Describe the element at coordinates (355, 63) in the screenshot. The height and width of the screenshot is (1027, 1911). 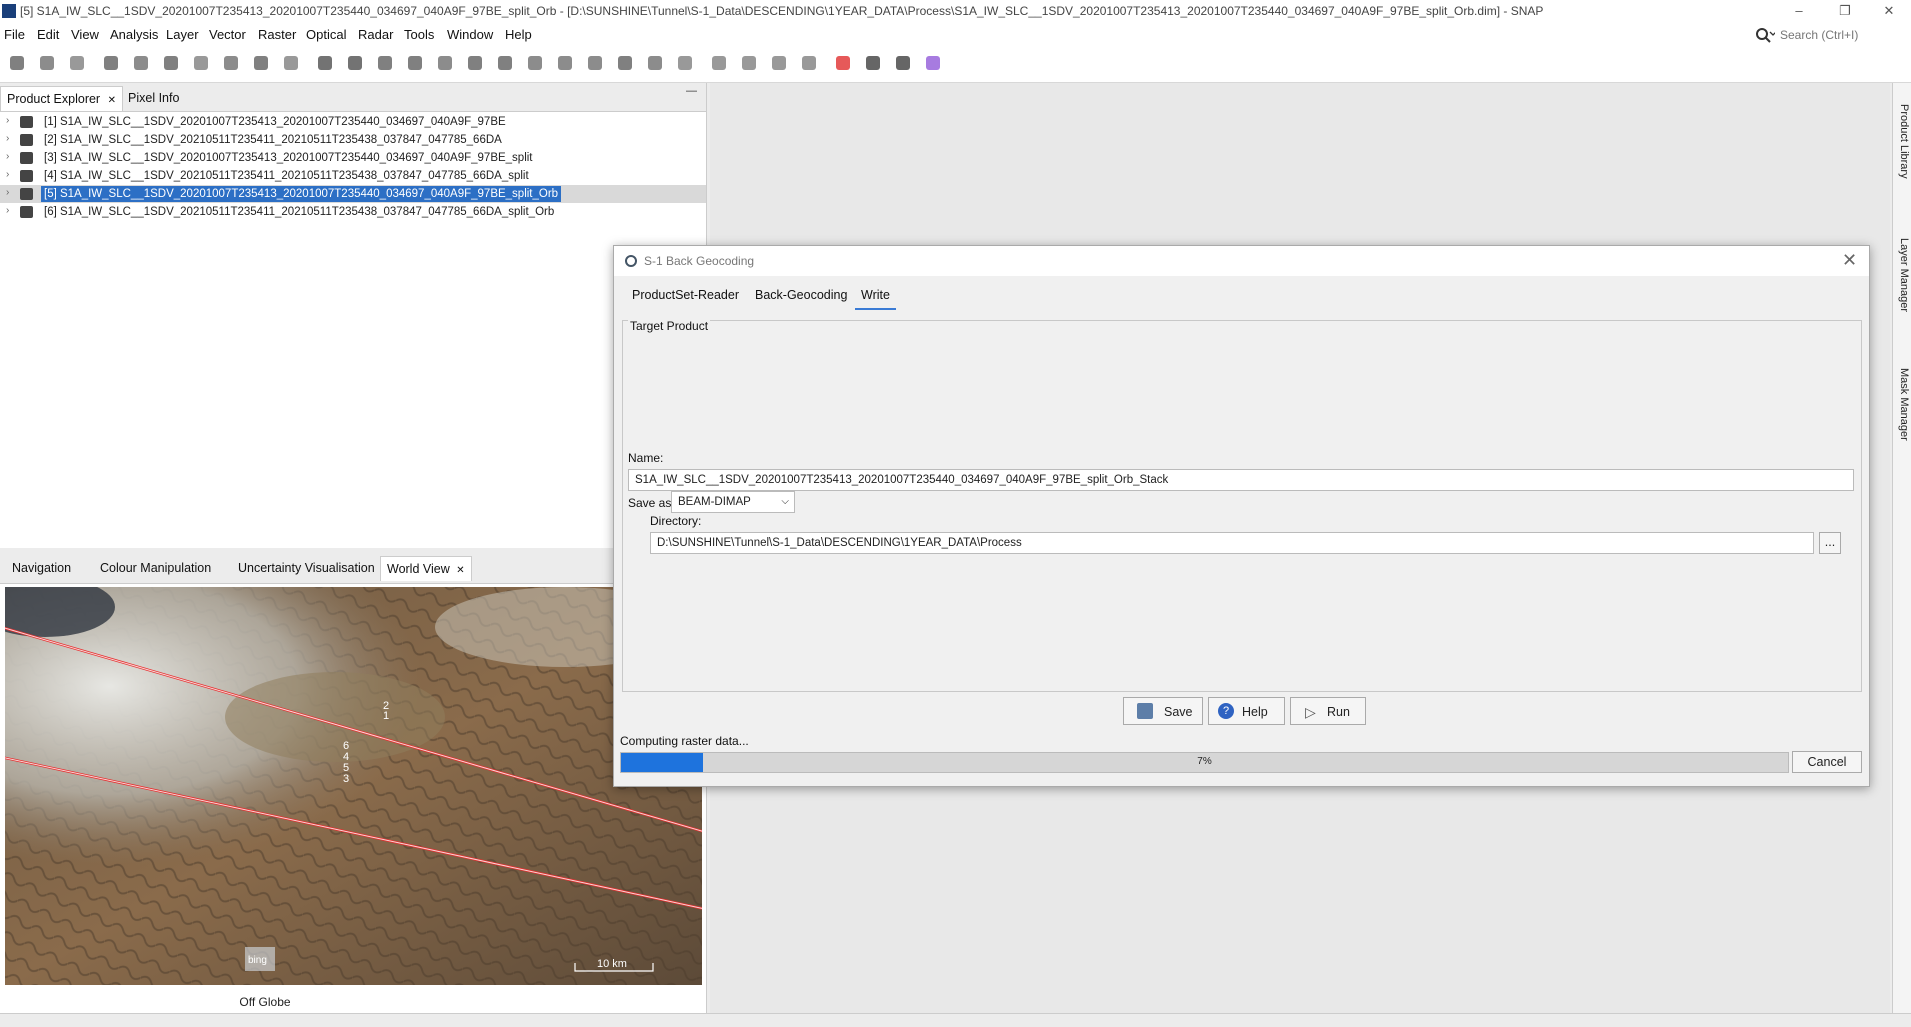
I see `pan-tool-icon` at that location.